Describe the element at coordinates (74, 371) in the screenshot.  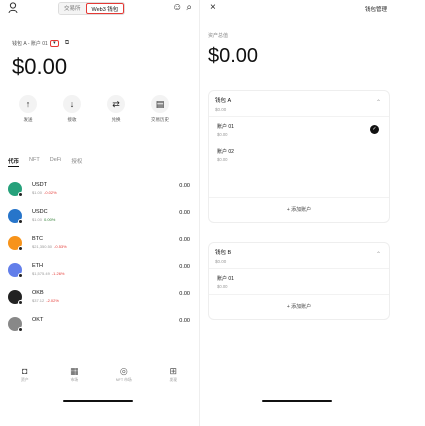
I see `market-icon: ▦` at that location.